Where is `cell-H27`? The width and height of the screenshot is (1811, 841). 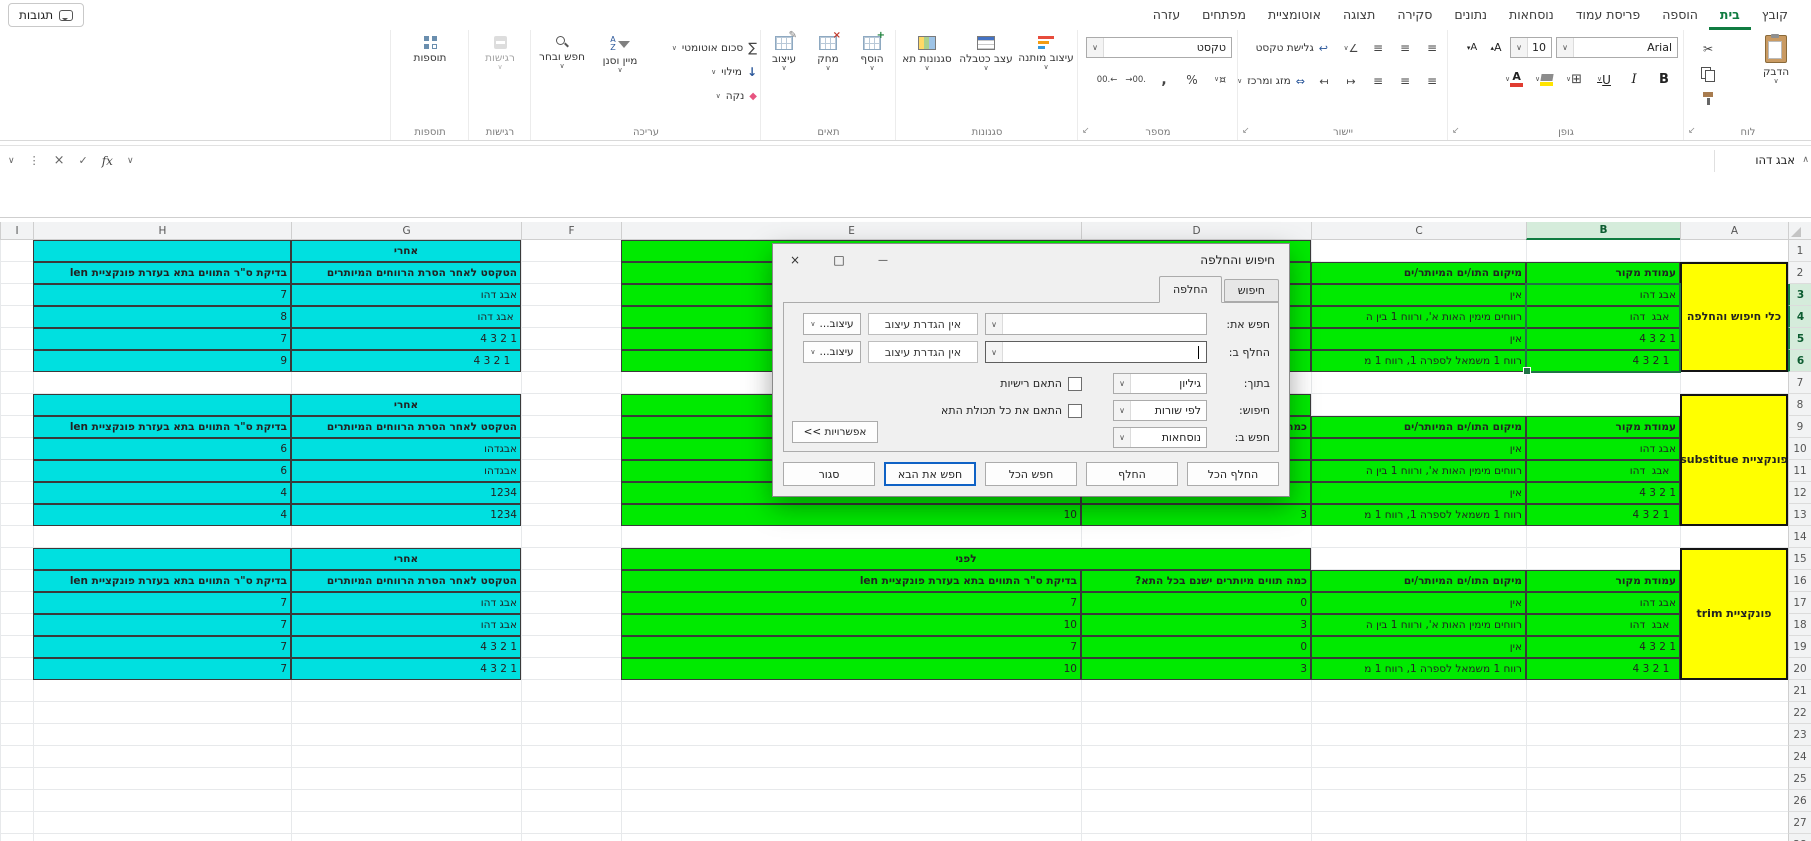
cell-H27 is located at coordinates (162, 823).